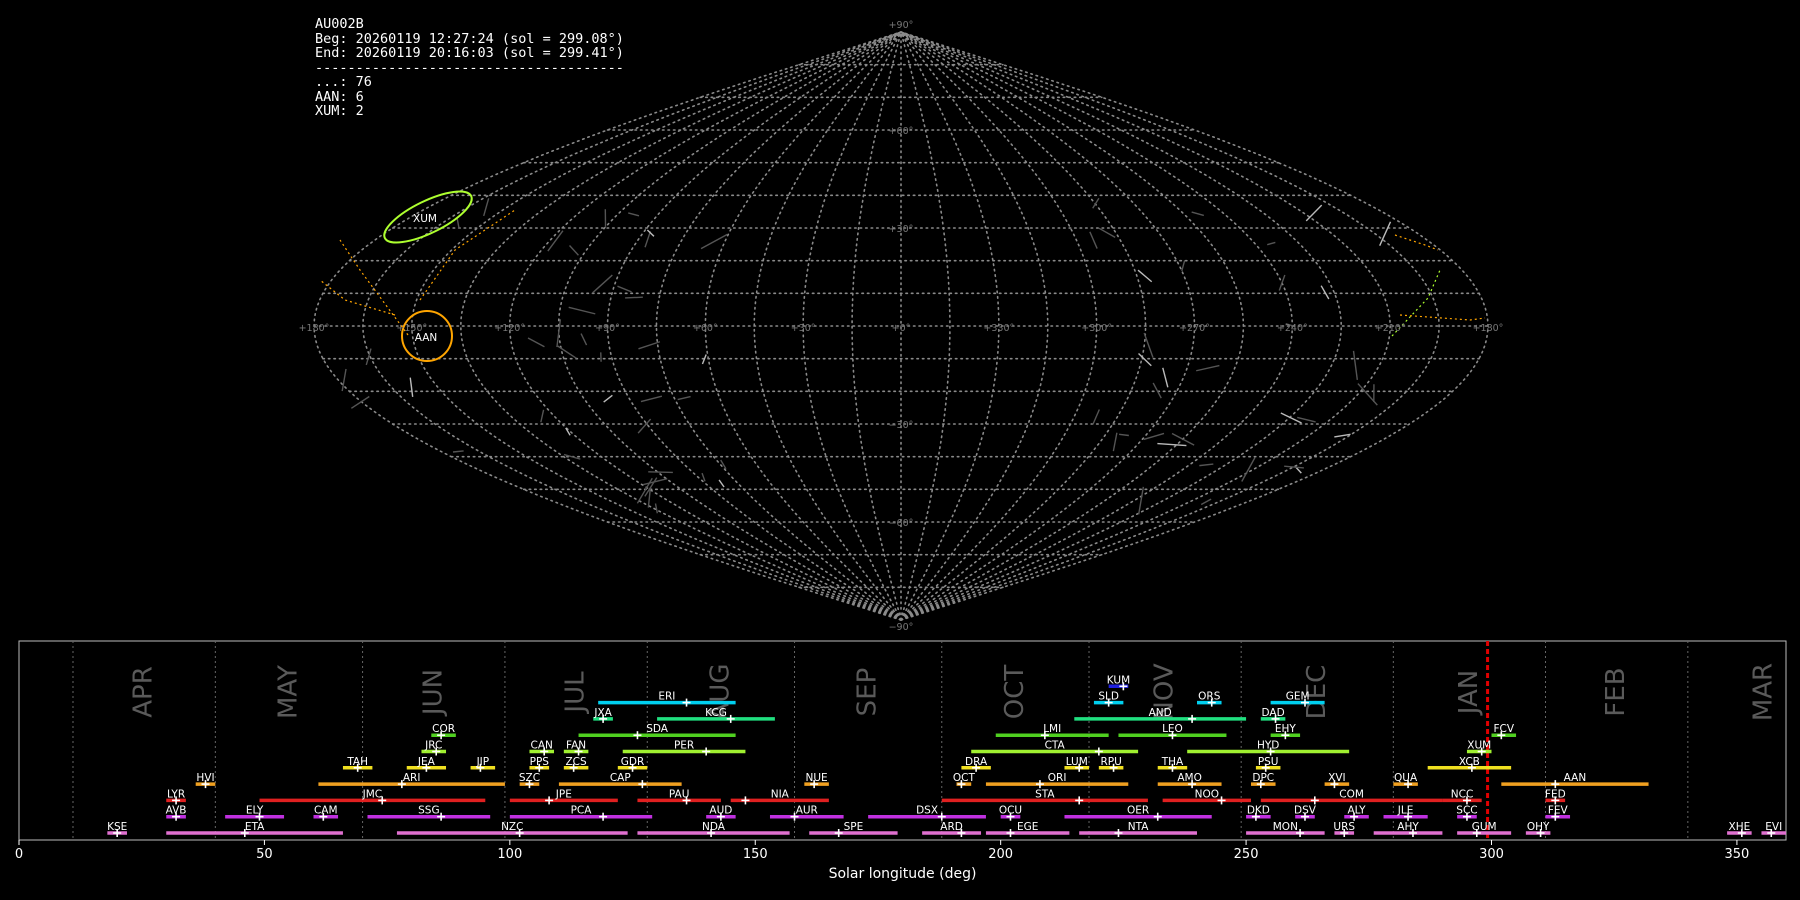  I want to click on lon-label: +120°, so click(509, 328).